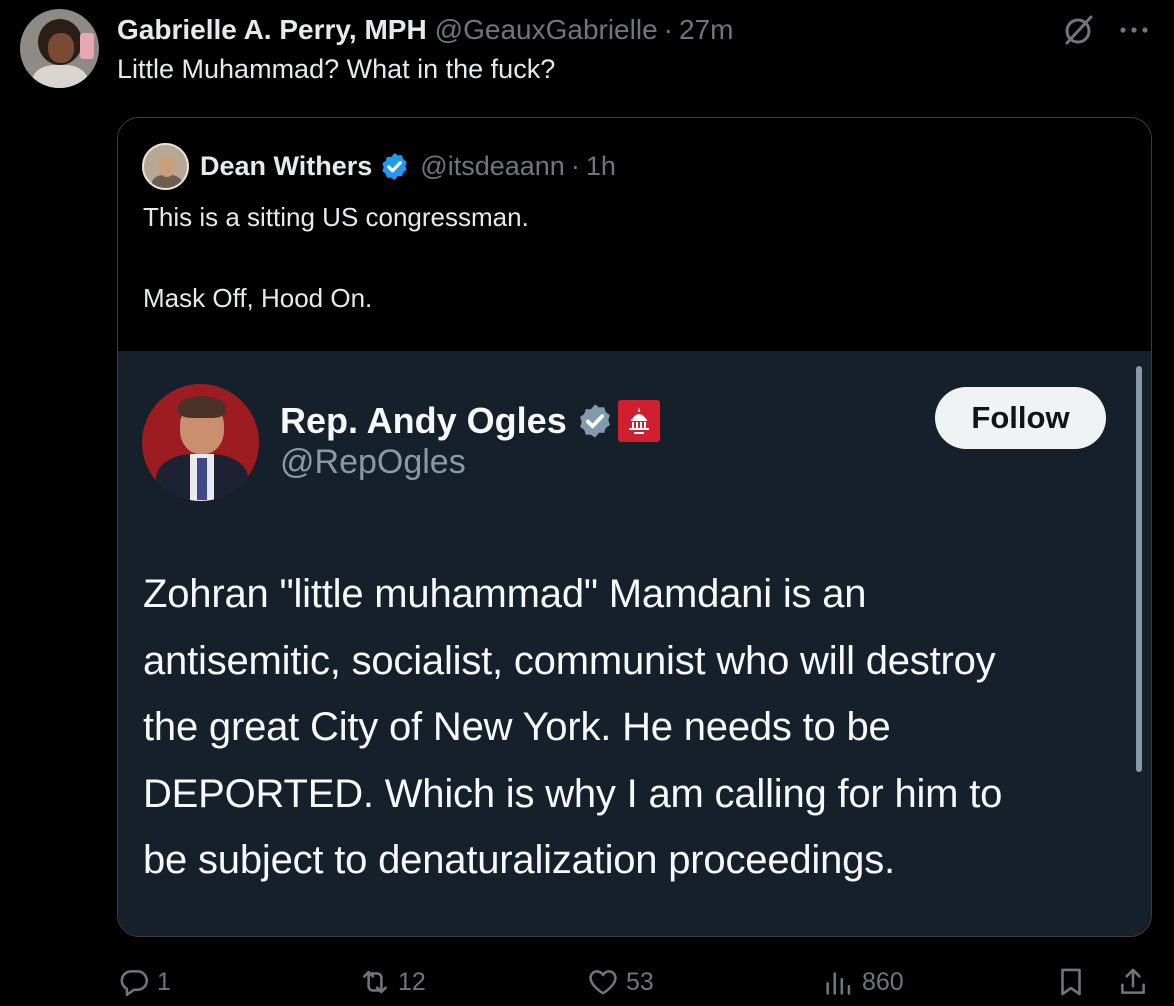 The height and width of the screenshot is (1006, 1174). Describe the element at coordinates (336, 217) in the screenshot. I see `quoted-tweet-text-line: This is a sitting US congressman.` at that location.